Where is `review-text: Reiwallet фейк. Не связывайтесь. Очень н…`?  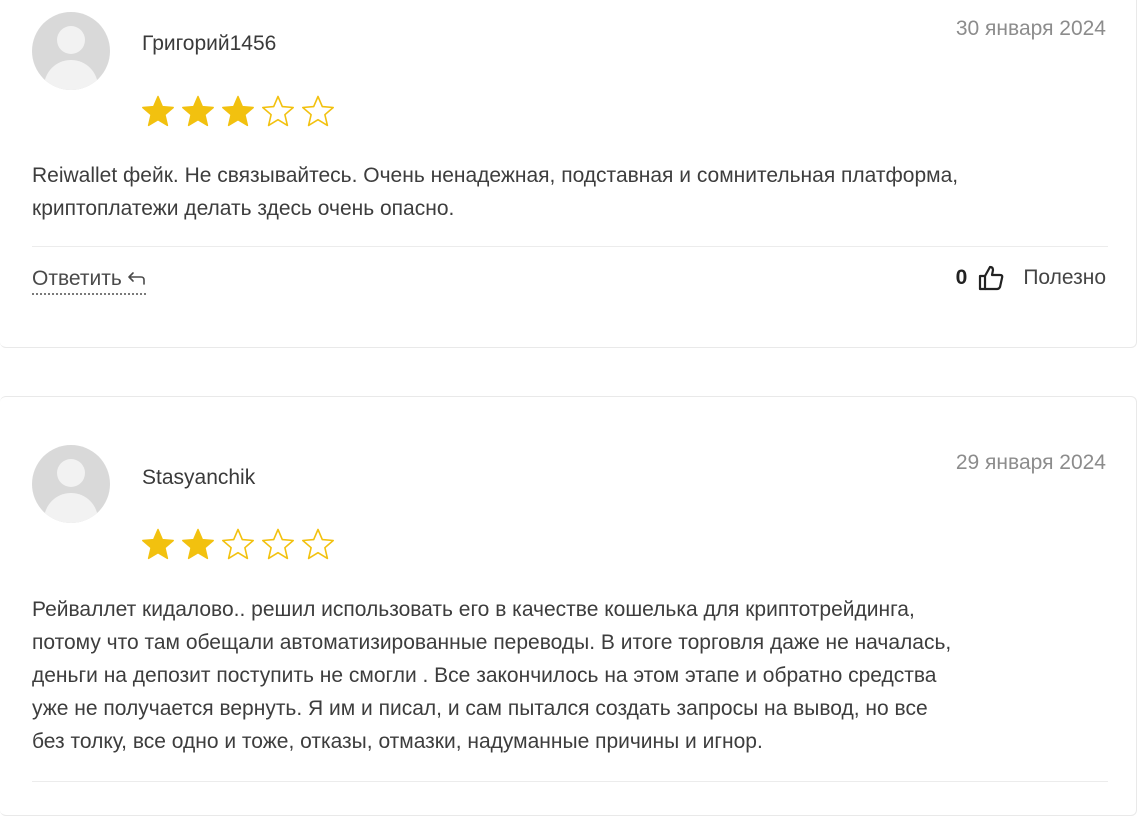
review-text: Reiwallet фейк. Не связывайтесь. Очень н… is located at coordinates (572, 192).